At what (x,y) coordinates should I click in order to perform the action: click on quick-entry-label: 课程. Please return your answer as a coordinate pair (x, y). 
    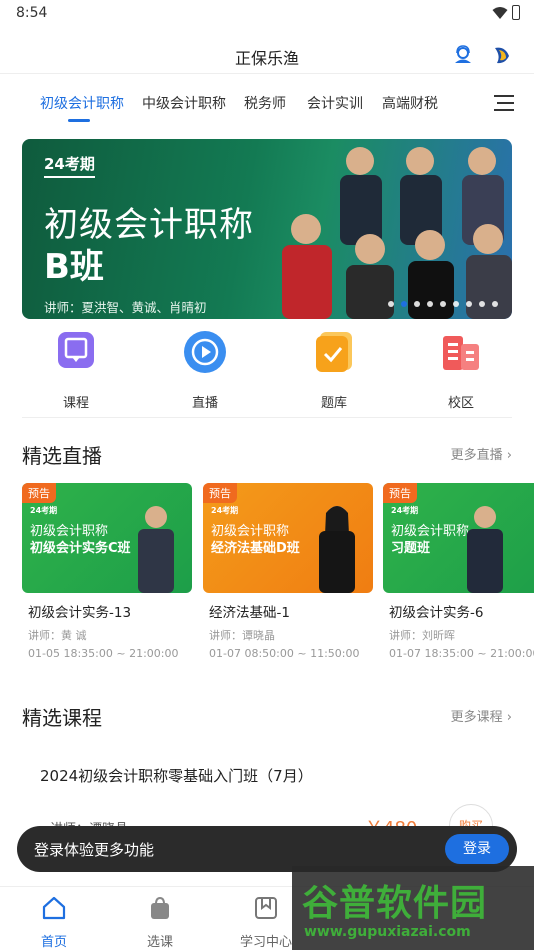
    Looking at the image, I should click on (75, 403).